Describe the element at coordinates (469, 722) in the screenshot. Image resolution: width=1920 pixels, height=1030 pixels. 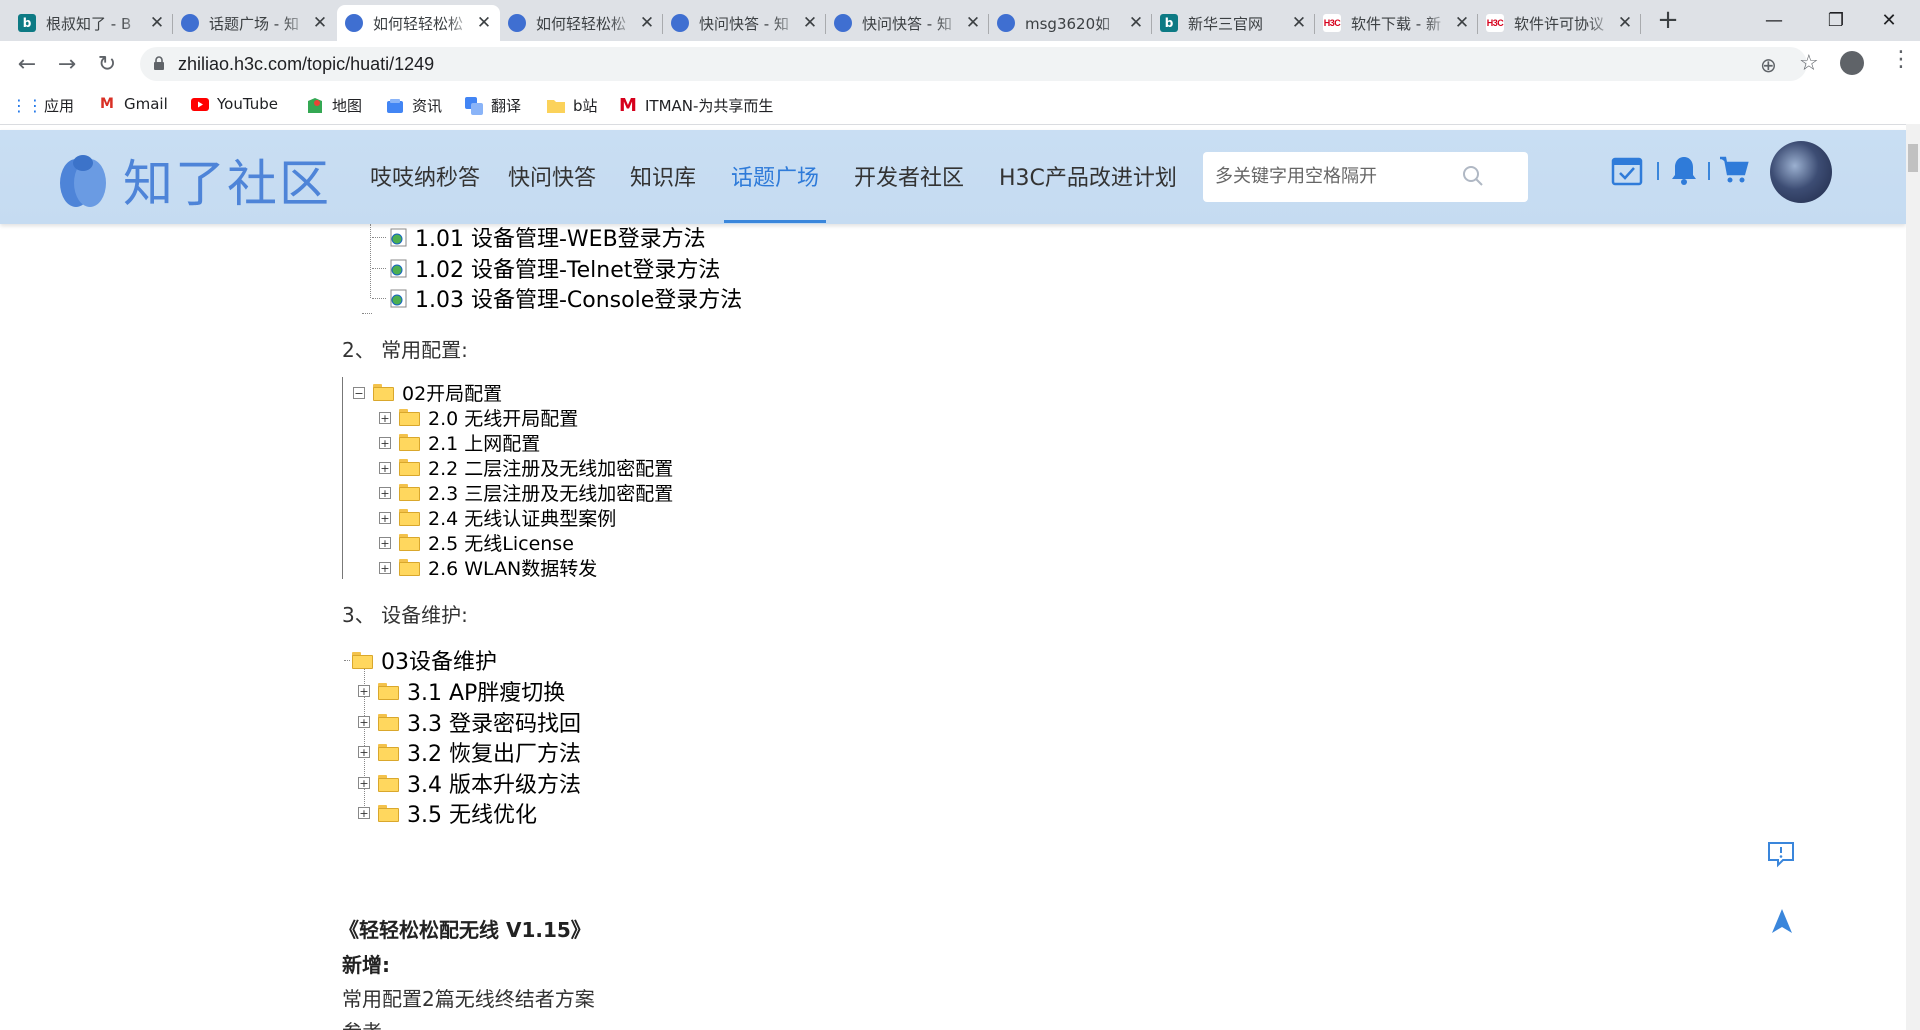
I see `tree-folder-item: + 3.3 登录密码找回` at that location.